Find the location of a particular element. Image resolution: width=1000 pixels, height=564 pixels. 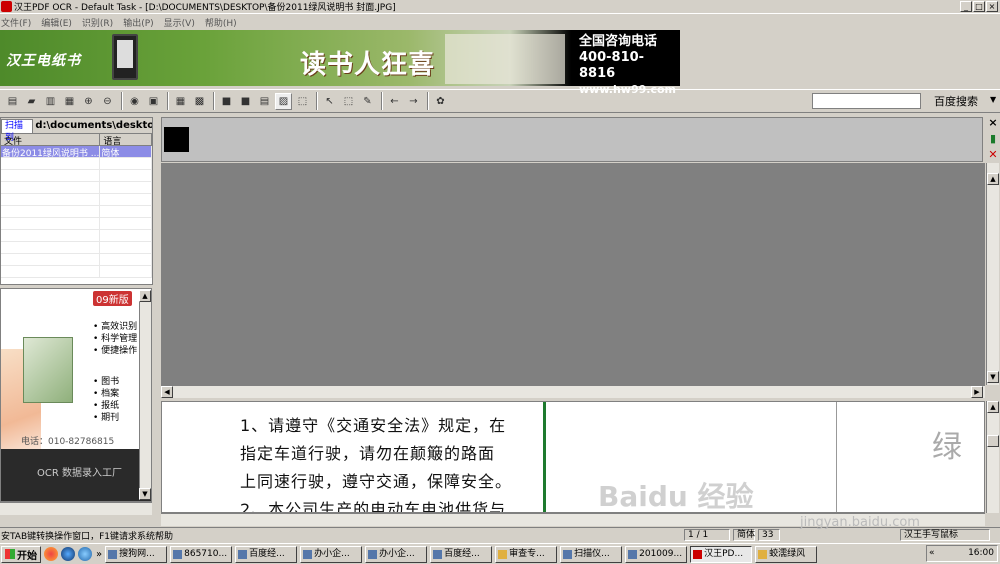

category-item: 图书 is located at coordinates (106, 382).